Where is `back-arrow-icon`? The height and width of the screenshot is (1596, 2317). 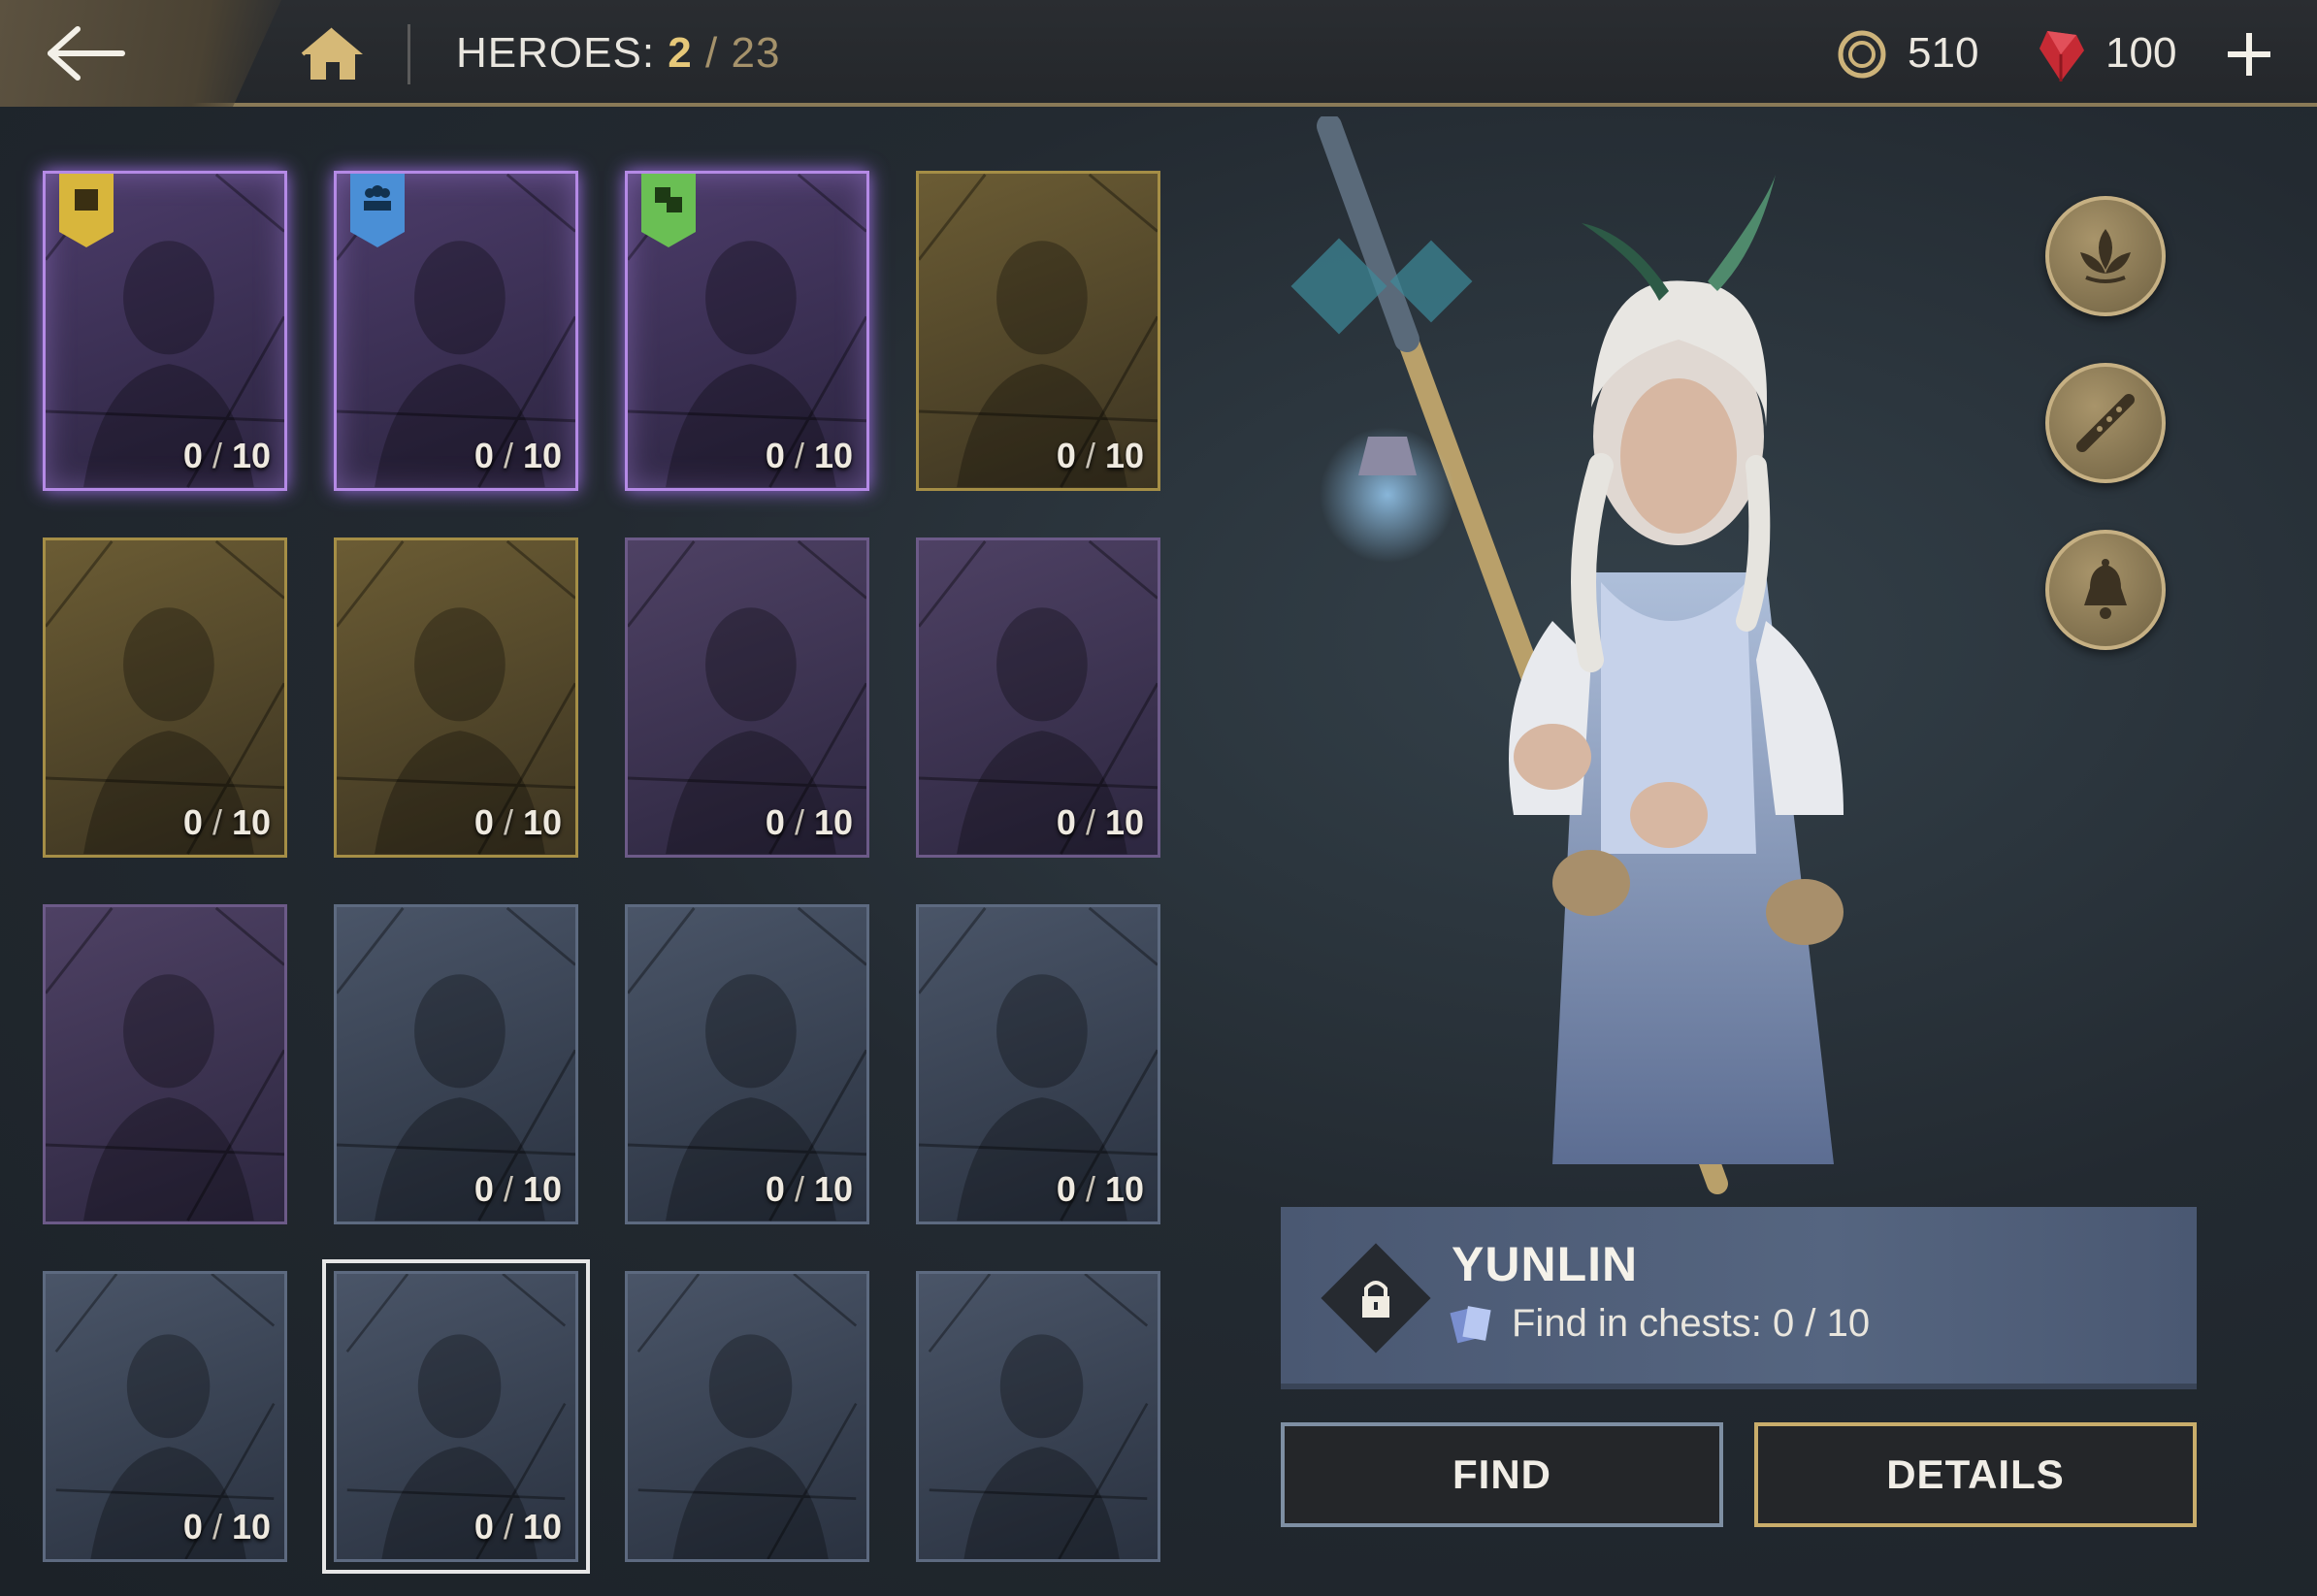
back-arrow-icon is located at coordinates (84, 53).